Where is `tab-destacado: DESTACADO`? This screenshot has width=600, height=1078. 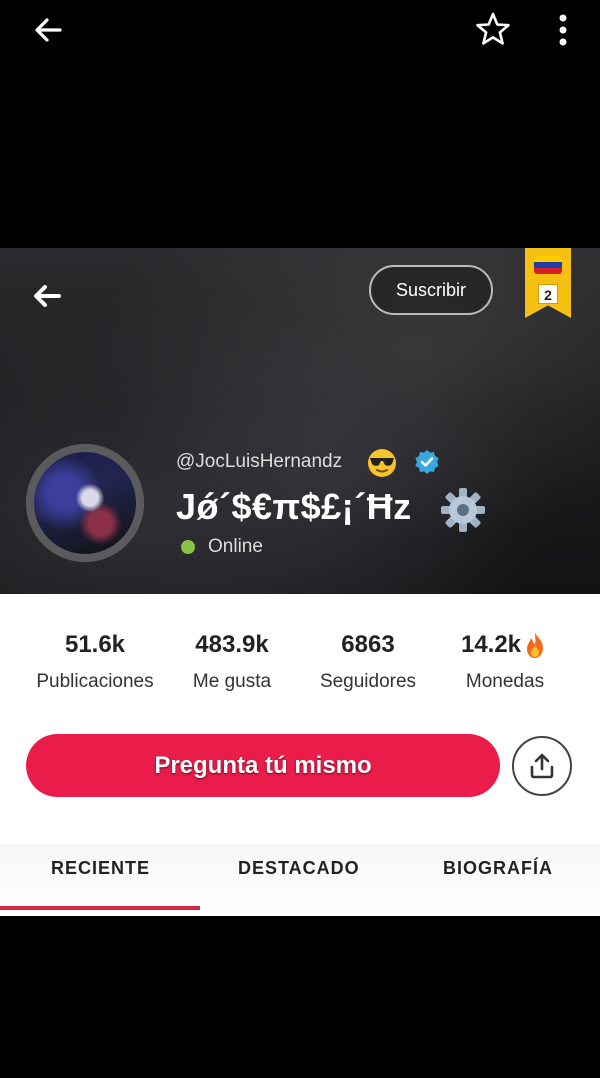
tab-destacado: DESTACADO is located at coordinates (299, 868).